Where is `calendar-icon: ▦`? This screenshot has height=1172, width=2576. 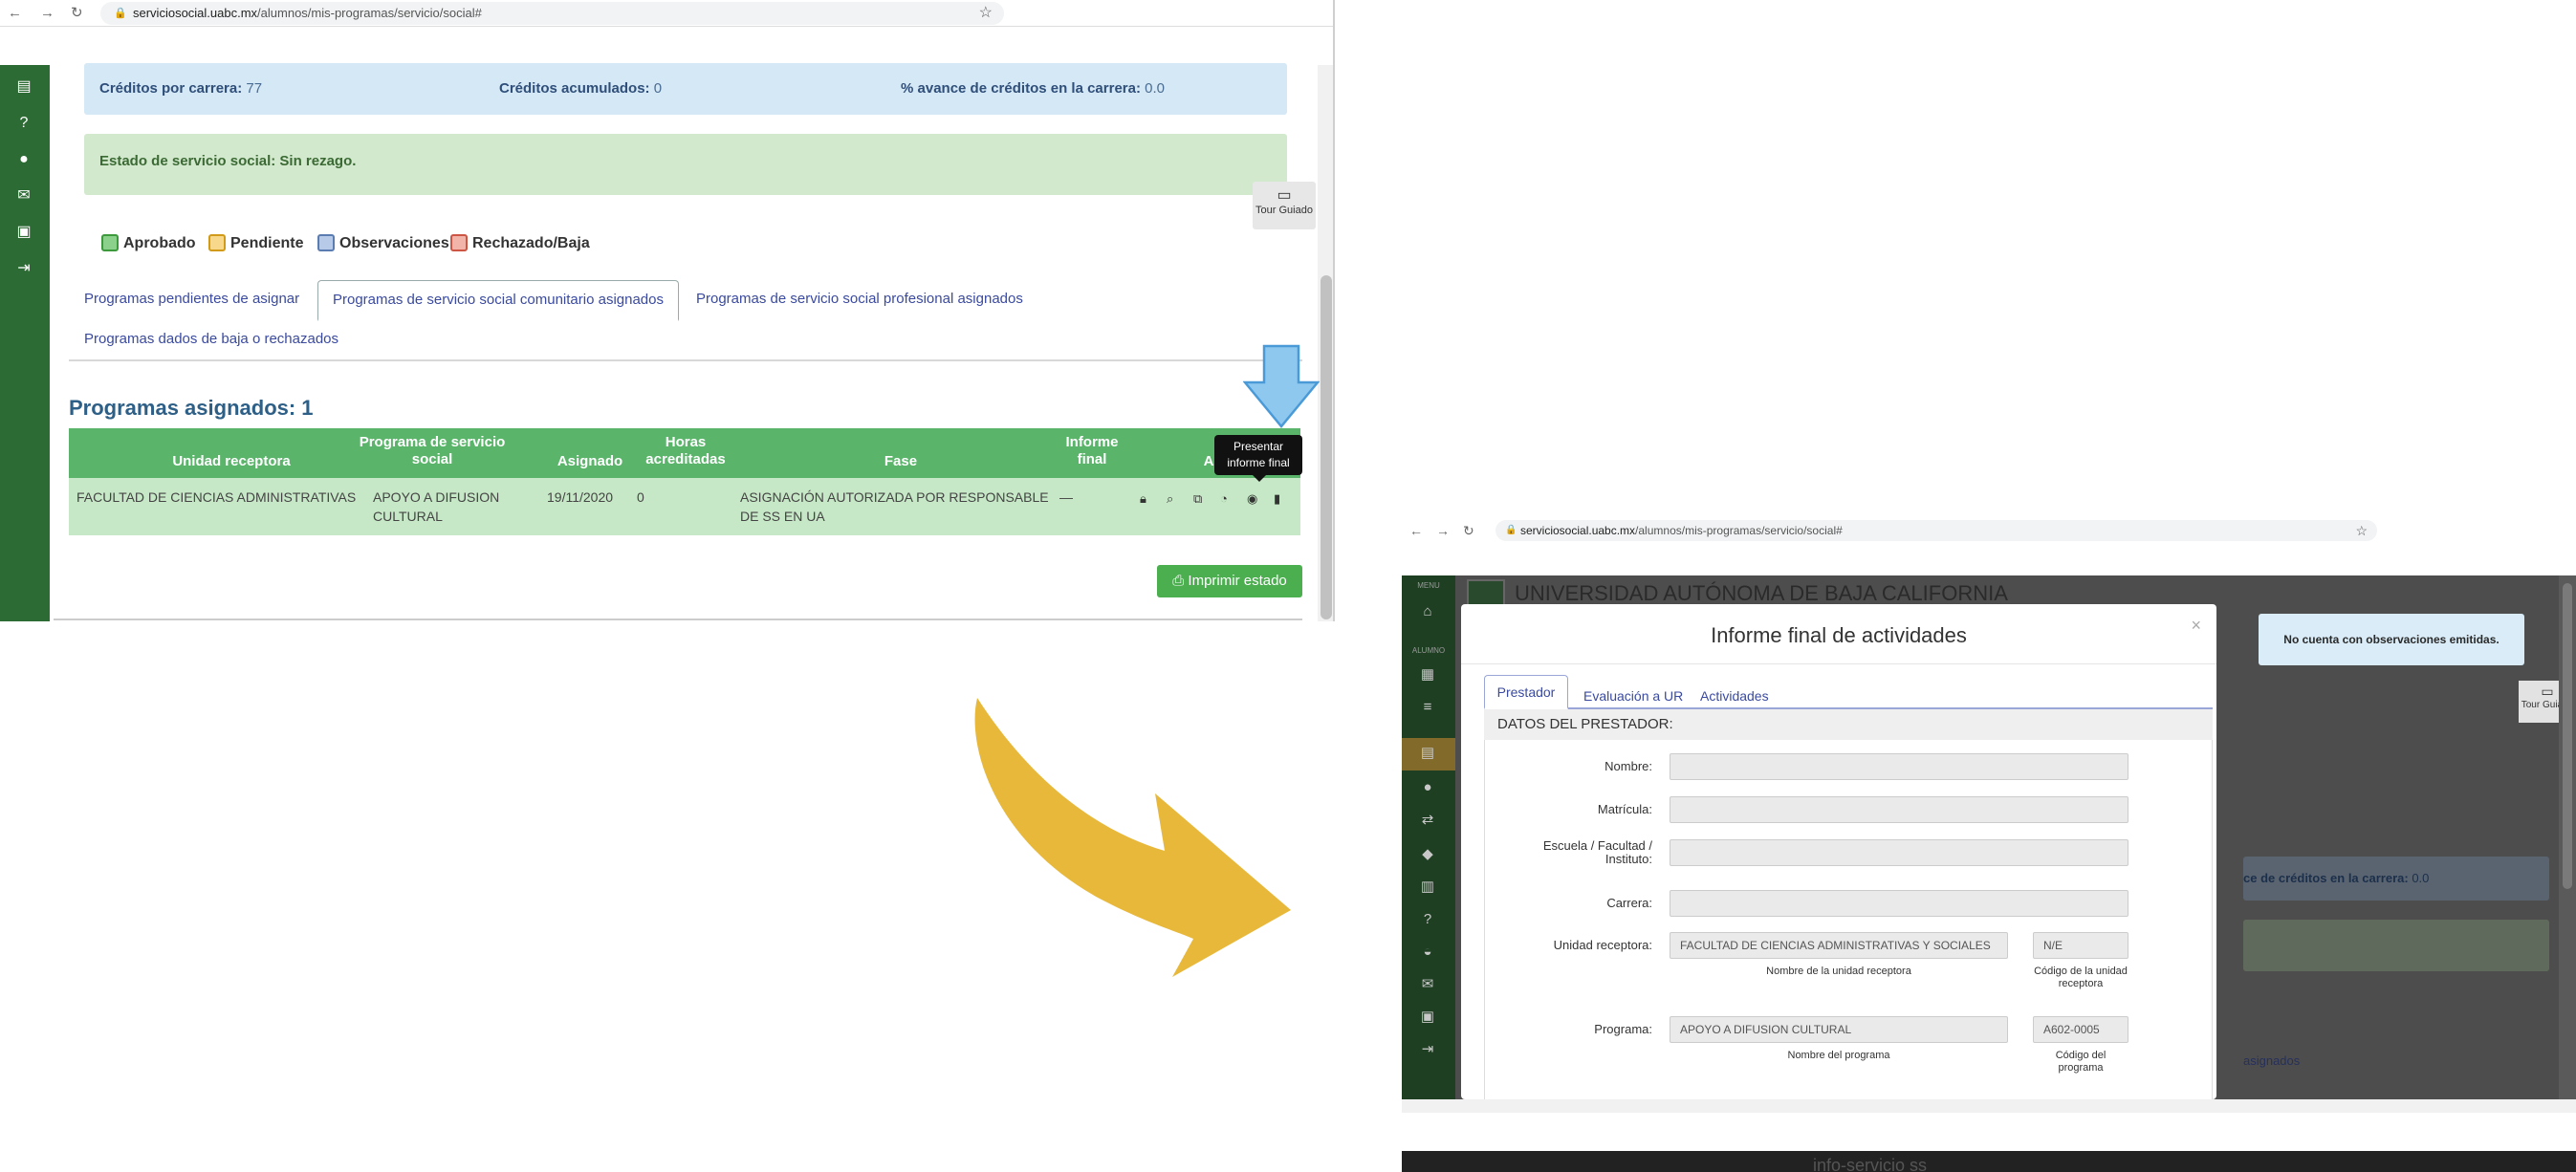 calendar-icon: ▦ is located at coordinates (1427, 674).